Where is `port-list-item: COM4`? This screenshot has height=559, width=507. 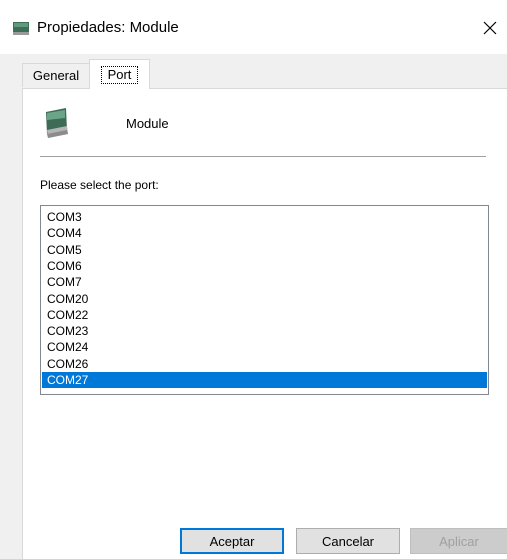
port-list-item: COM4 is located at coordinates (264, 233).